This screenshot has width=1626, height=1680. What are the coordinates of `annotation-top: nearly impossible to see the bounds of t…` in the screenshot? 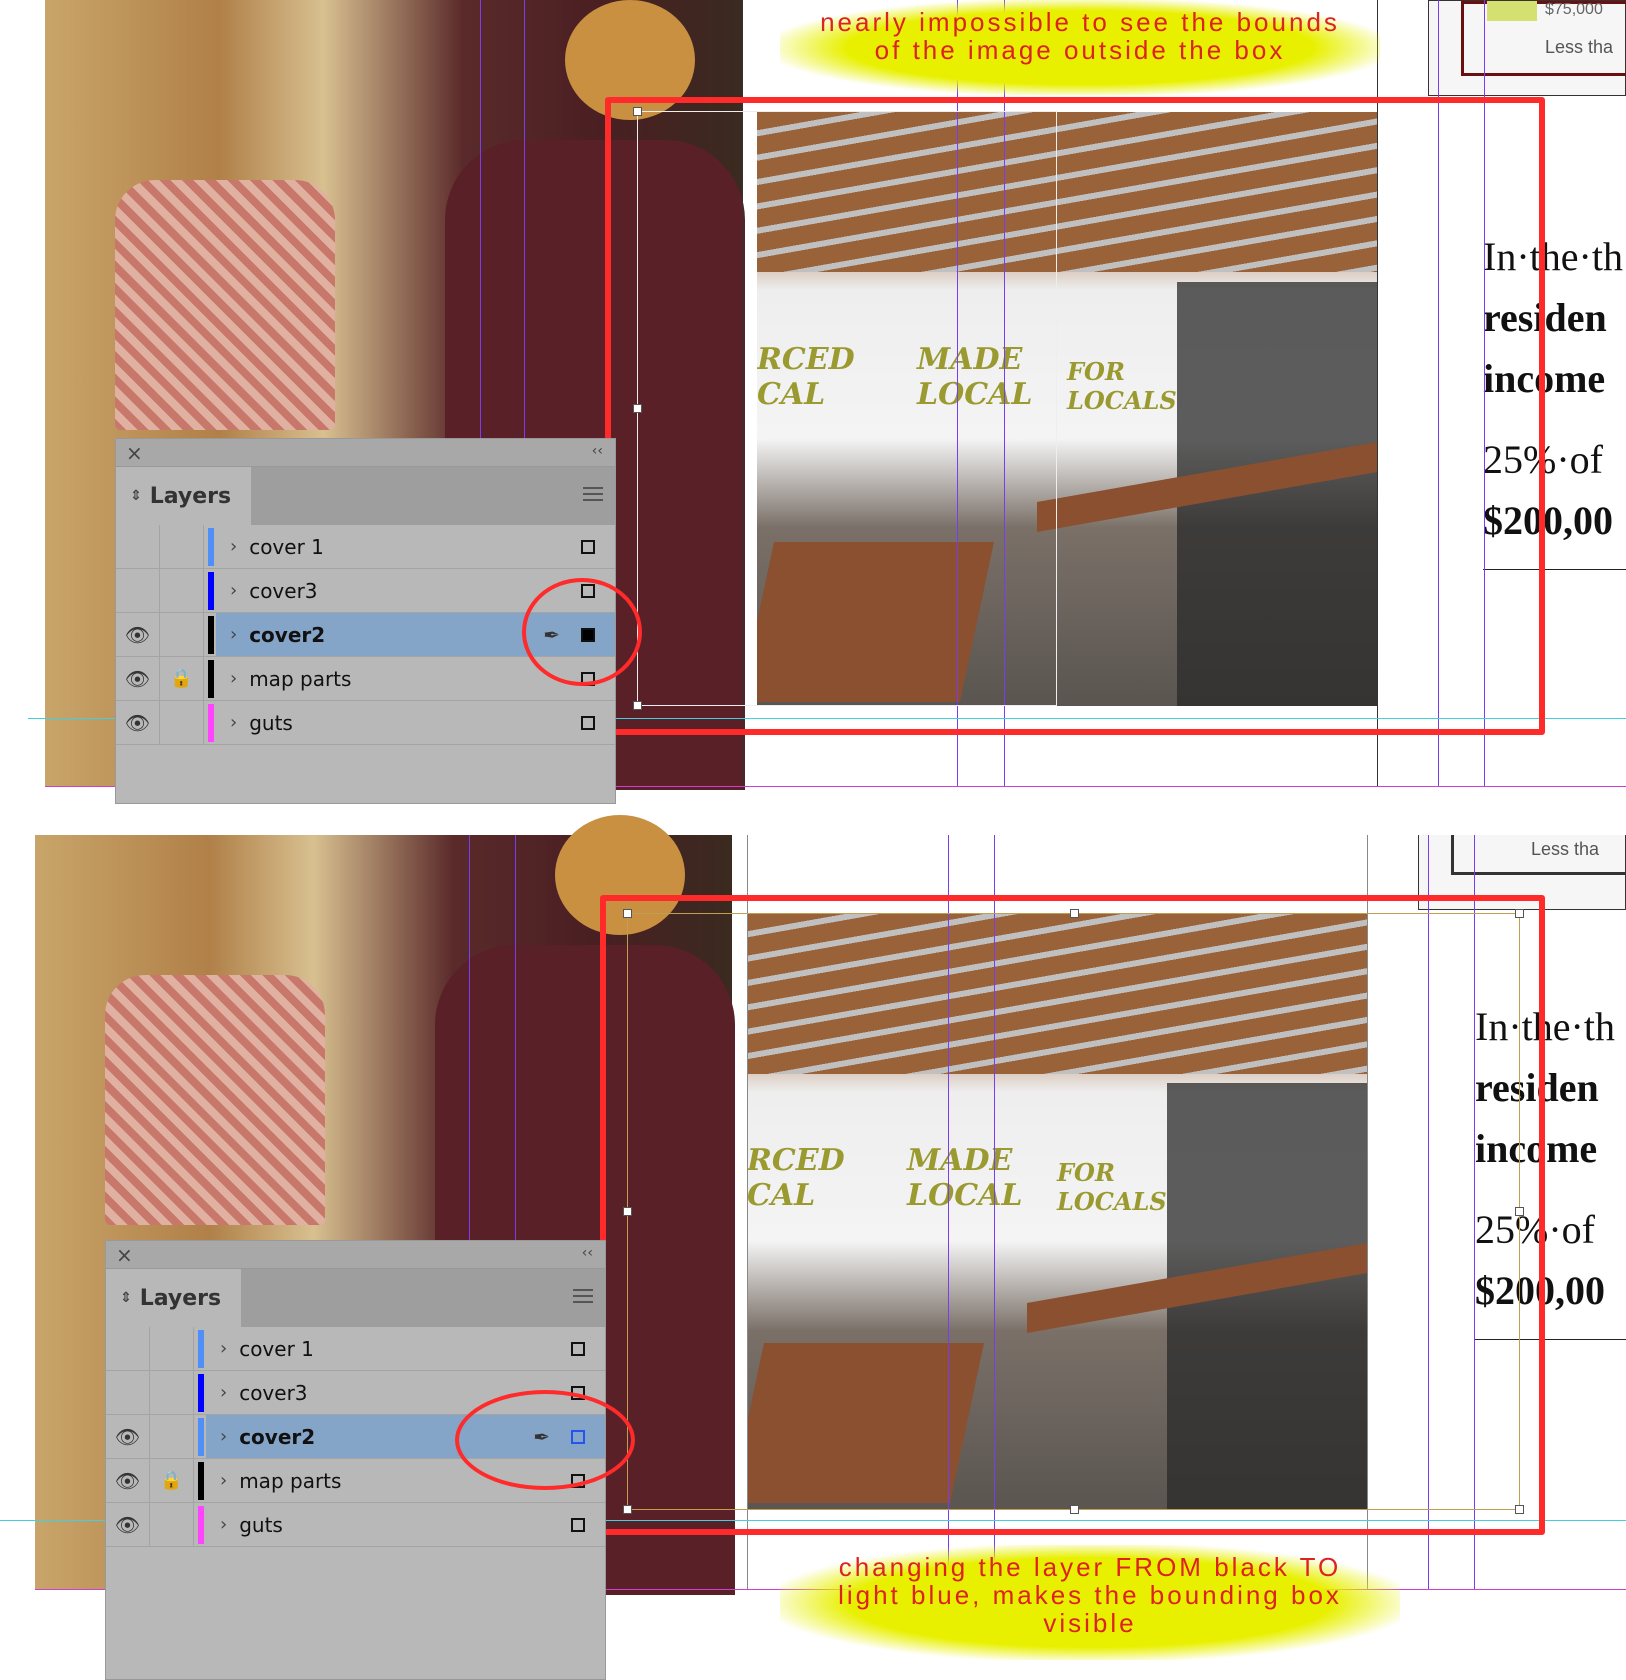 It's located at (1080, 47).